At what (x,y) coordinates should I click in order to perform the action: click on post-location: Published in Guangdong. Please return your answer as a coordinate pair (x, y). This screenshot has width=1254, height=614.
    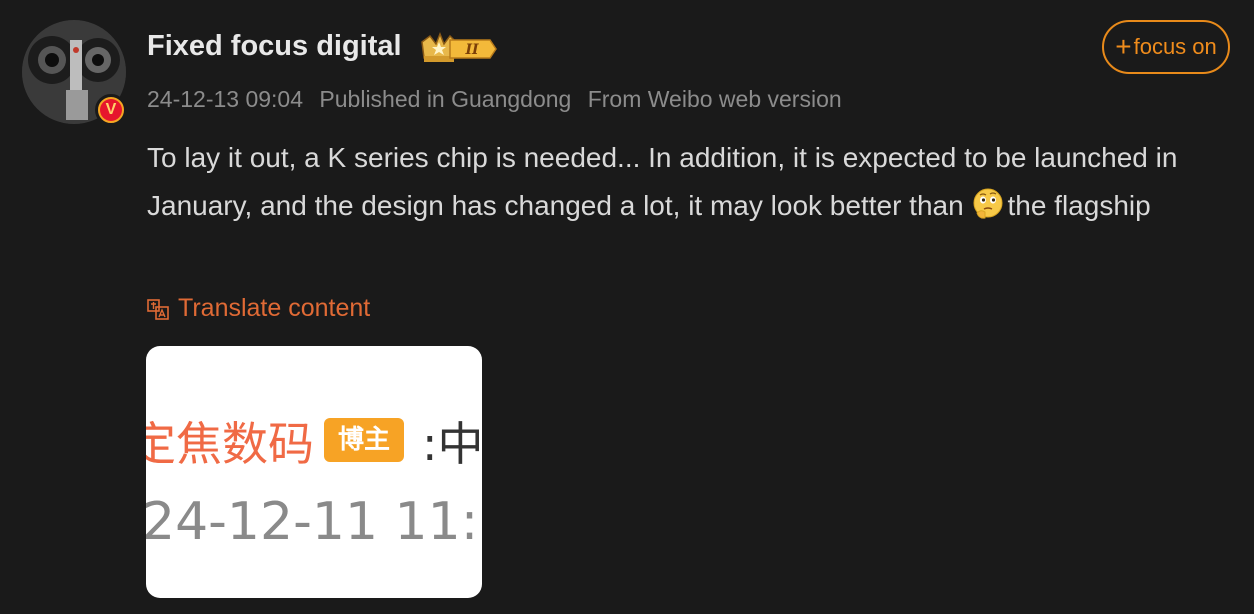
    Looking at the image, I should click on (445, 99).